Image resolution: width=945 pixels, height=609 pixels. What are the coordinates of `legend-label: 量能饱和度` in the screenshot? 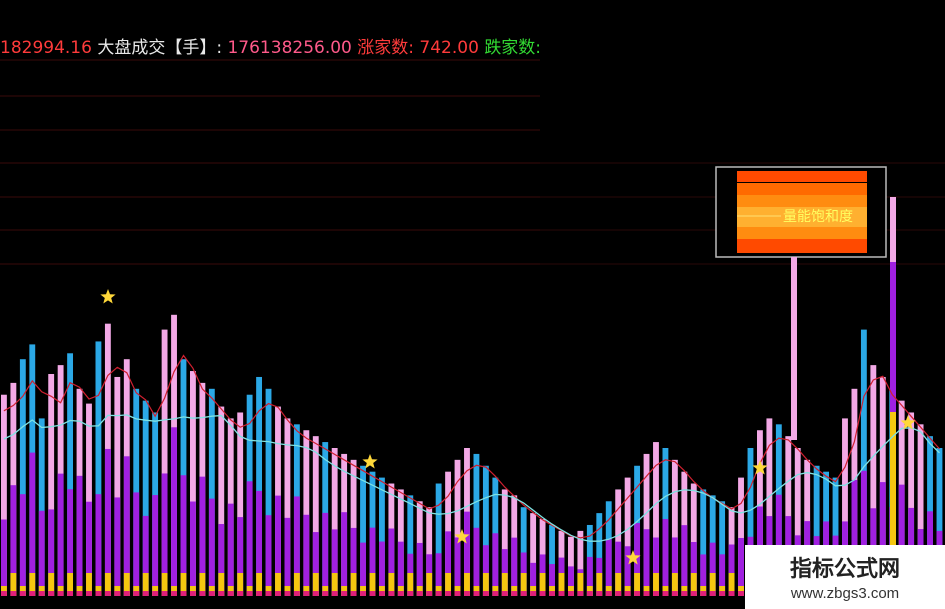 It's located at (818, 217).